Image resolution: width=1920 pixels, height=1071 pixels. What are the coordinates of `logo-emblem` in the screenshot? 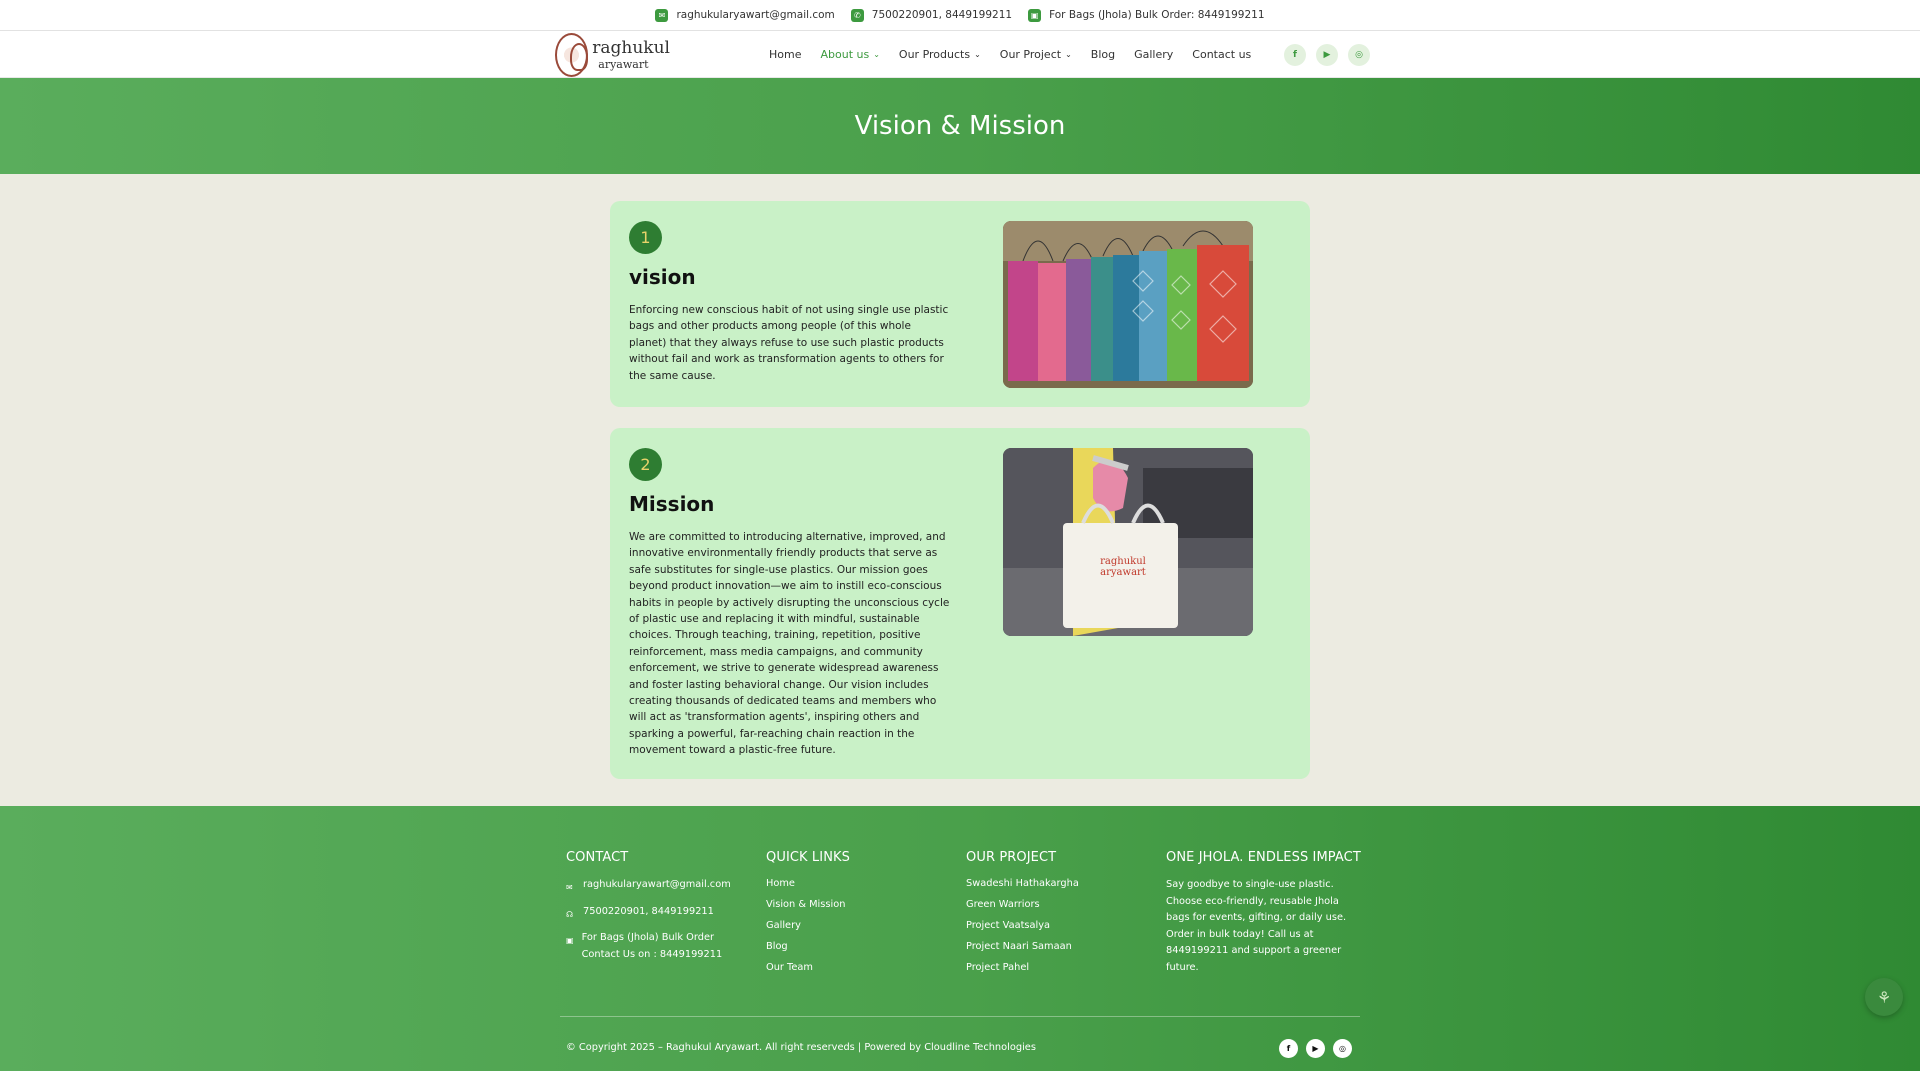 It's located at (572, 55).